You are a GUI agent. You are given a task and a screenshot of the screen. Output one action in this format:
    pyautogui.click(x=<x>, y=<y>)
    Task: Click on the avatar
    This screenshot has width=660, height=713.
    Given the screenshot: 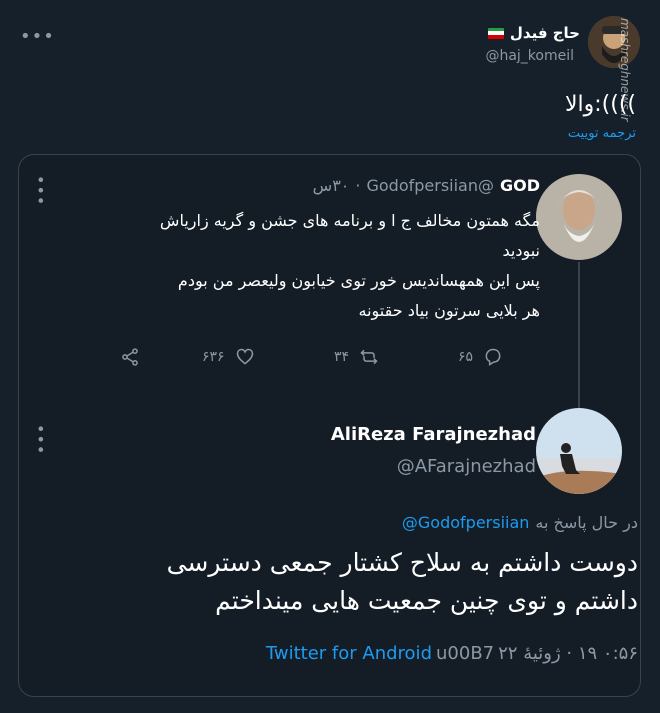 What is the action you would take?
    pyautogui.click(x=614, y=42)
    